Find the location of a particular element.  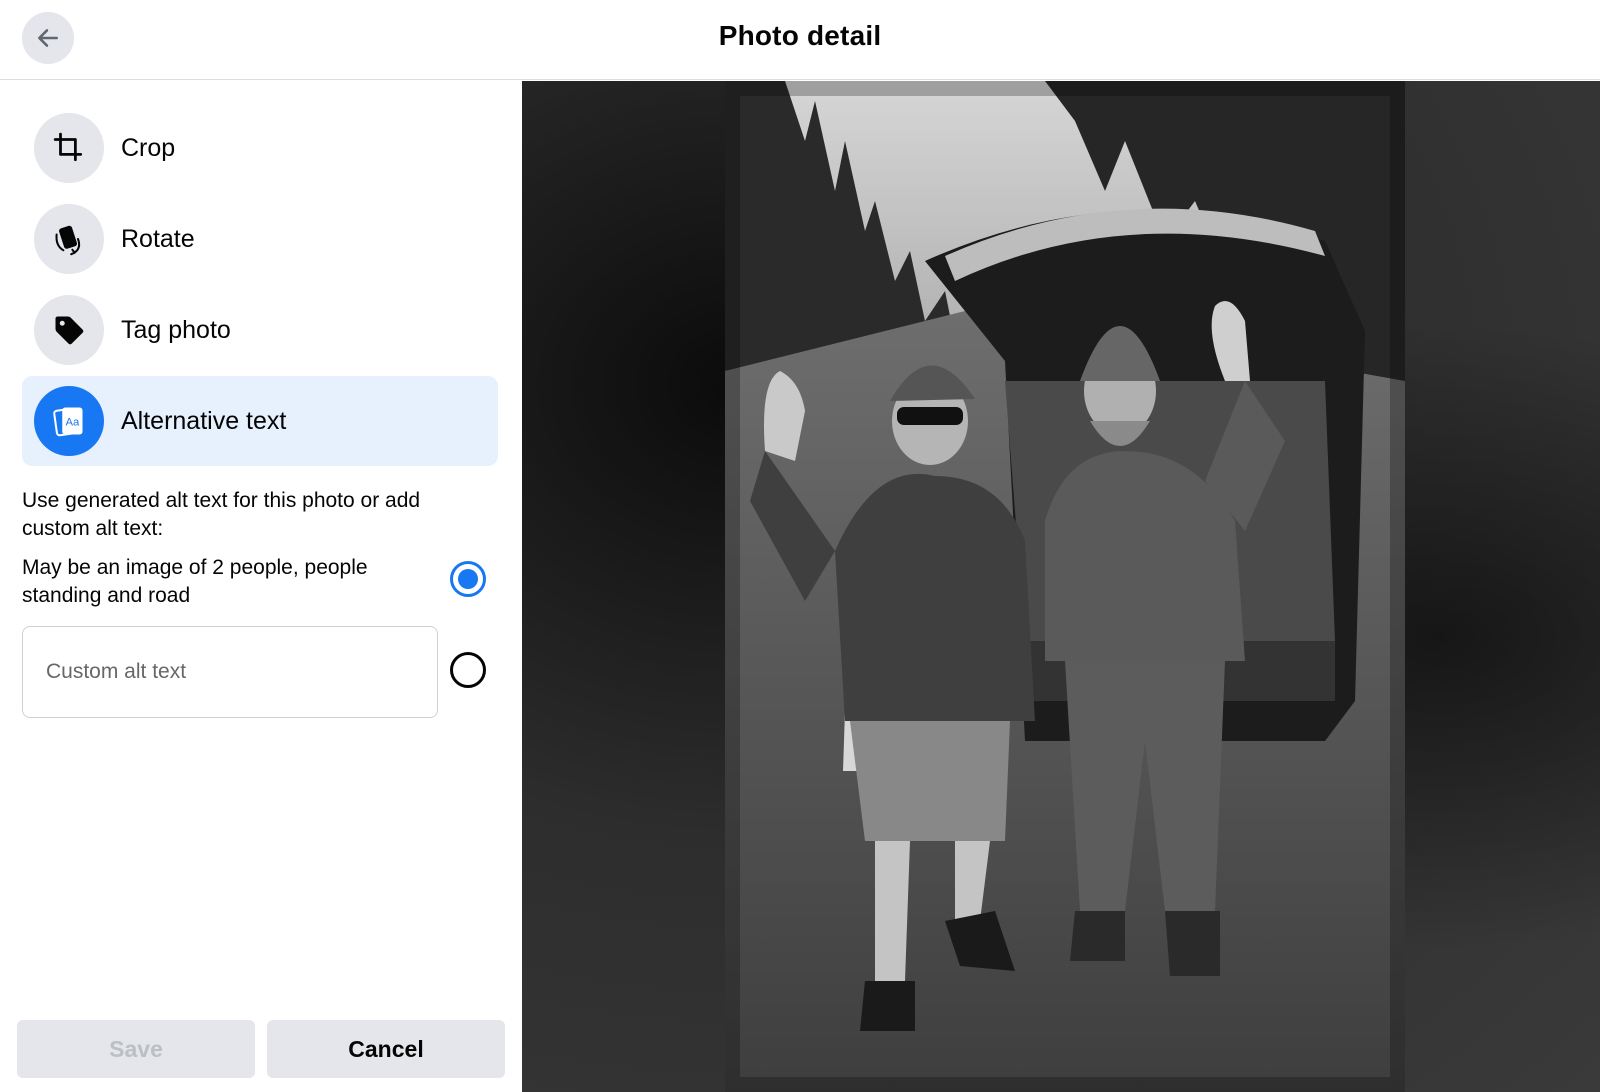

menu-item-tag-photo: Tag photo is located at coordinates (260, 330).